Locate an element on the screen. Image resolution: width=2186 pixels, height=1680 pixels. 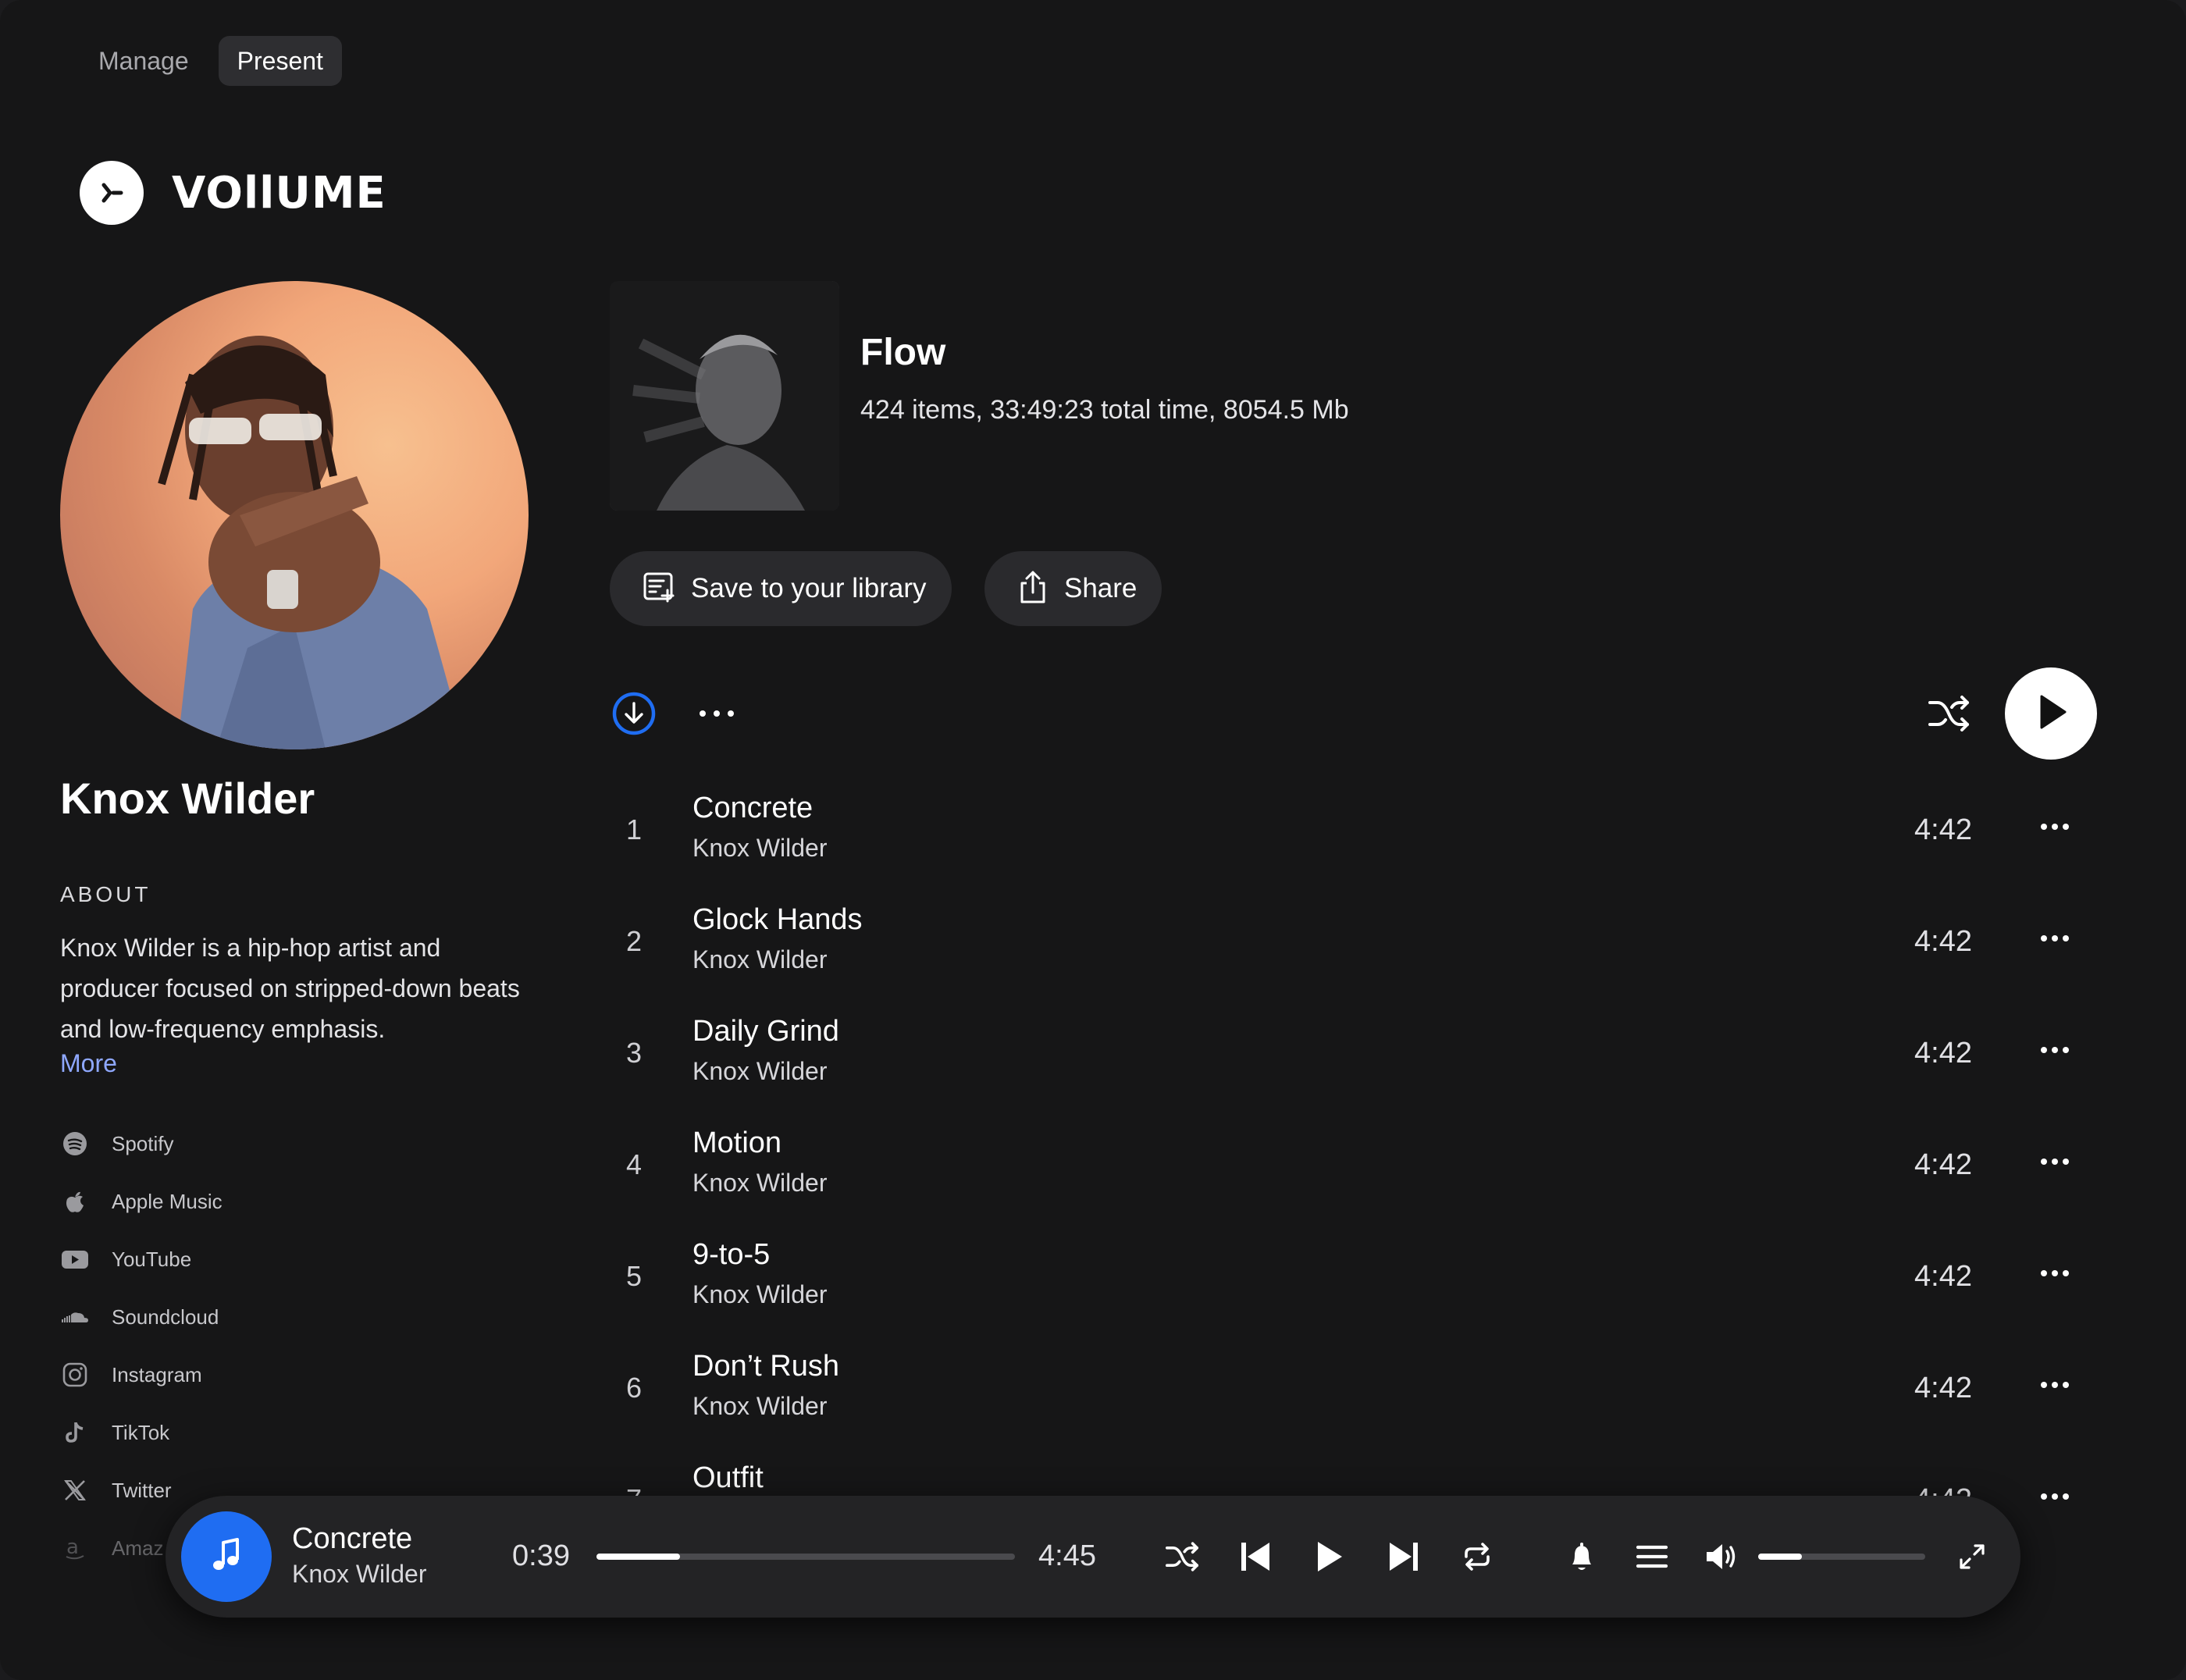
volume-slider is located at coordinates (1842, 1557).